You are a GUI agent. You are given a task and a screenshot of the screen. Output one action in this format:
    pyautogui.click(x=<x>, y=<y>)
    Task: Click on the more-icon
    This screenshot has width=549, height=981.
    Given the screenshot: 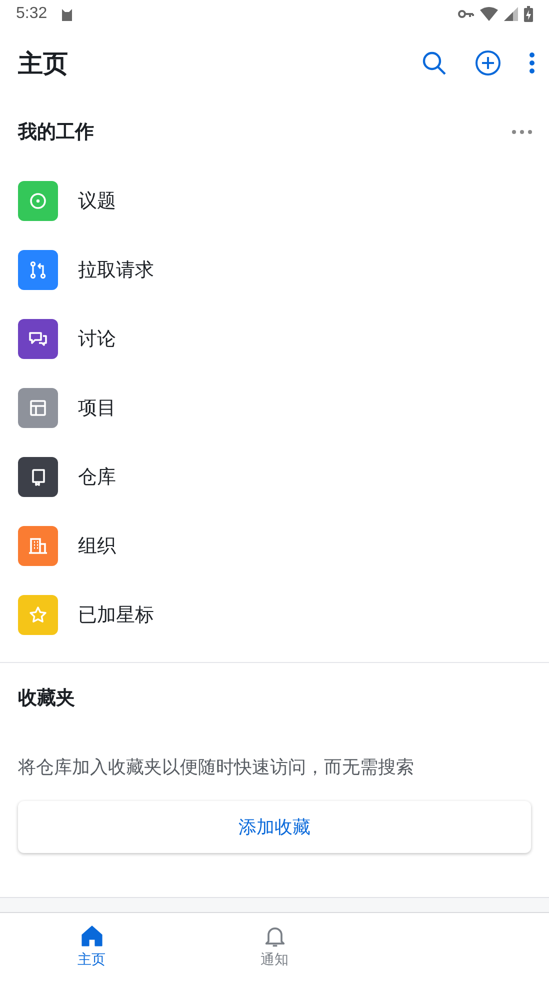 What is the action you would take?
    pyautogui.click(x=522, y=132)
    